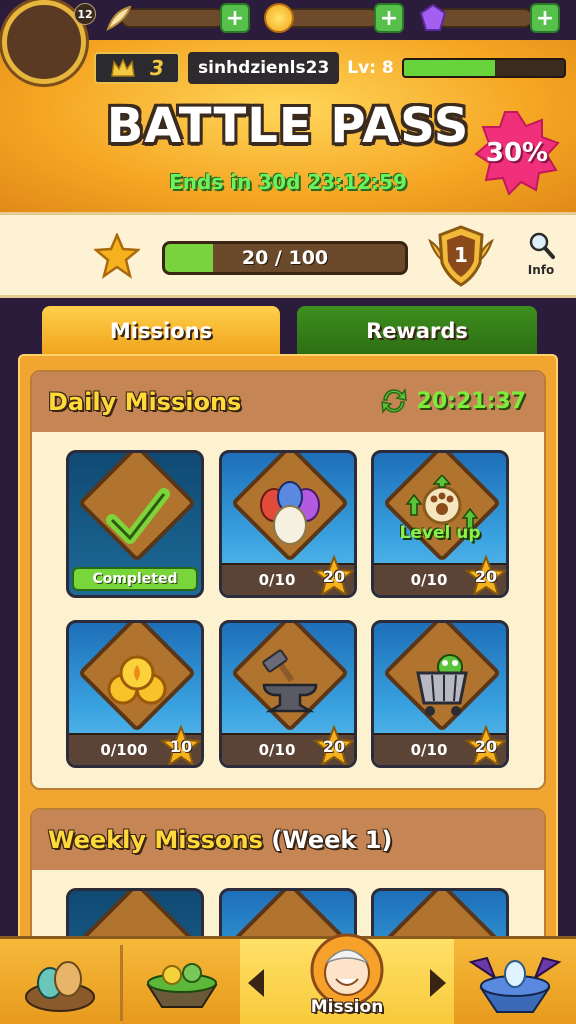  I want to click on mission-character-icon, so click(347, 970).